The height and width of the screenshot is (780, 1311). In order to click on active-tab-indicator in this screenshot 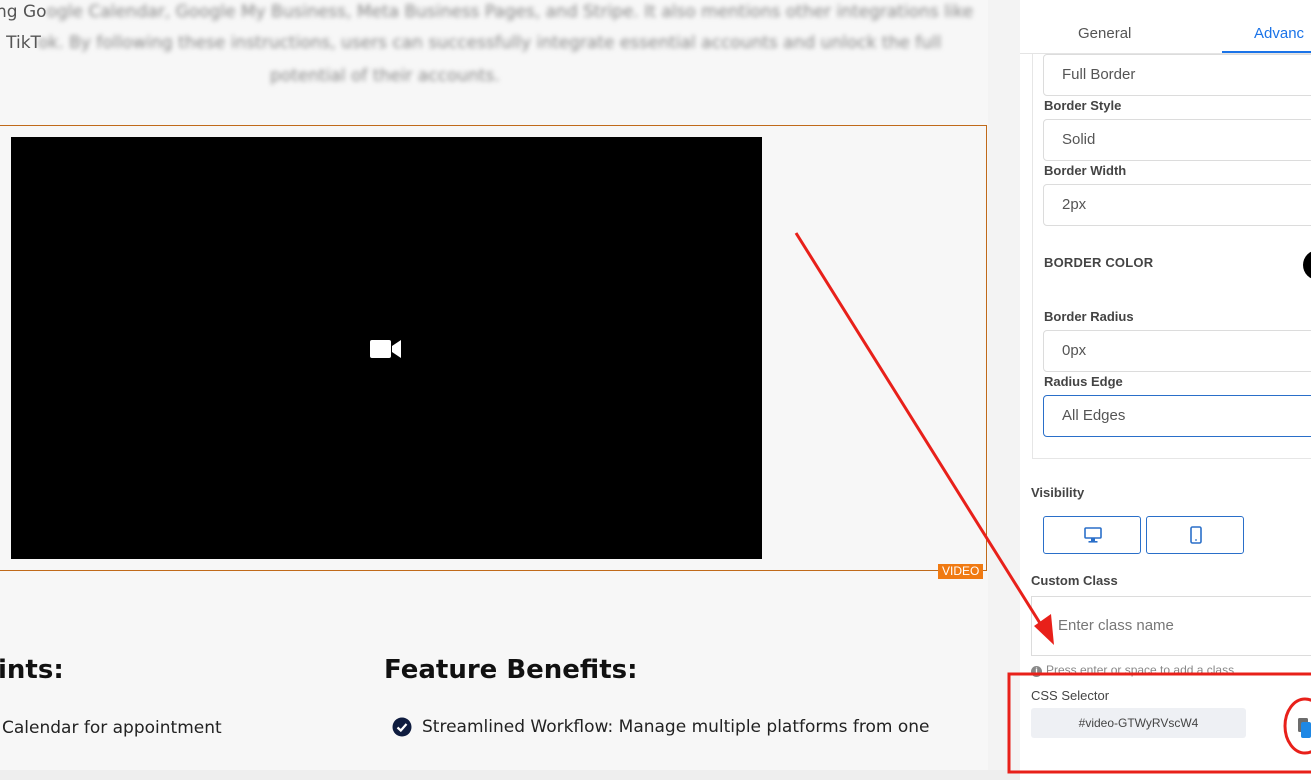, I will do `click(1266, 52)`.